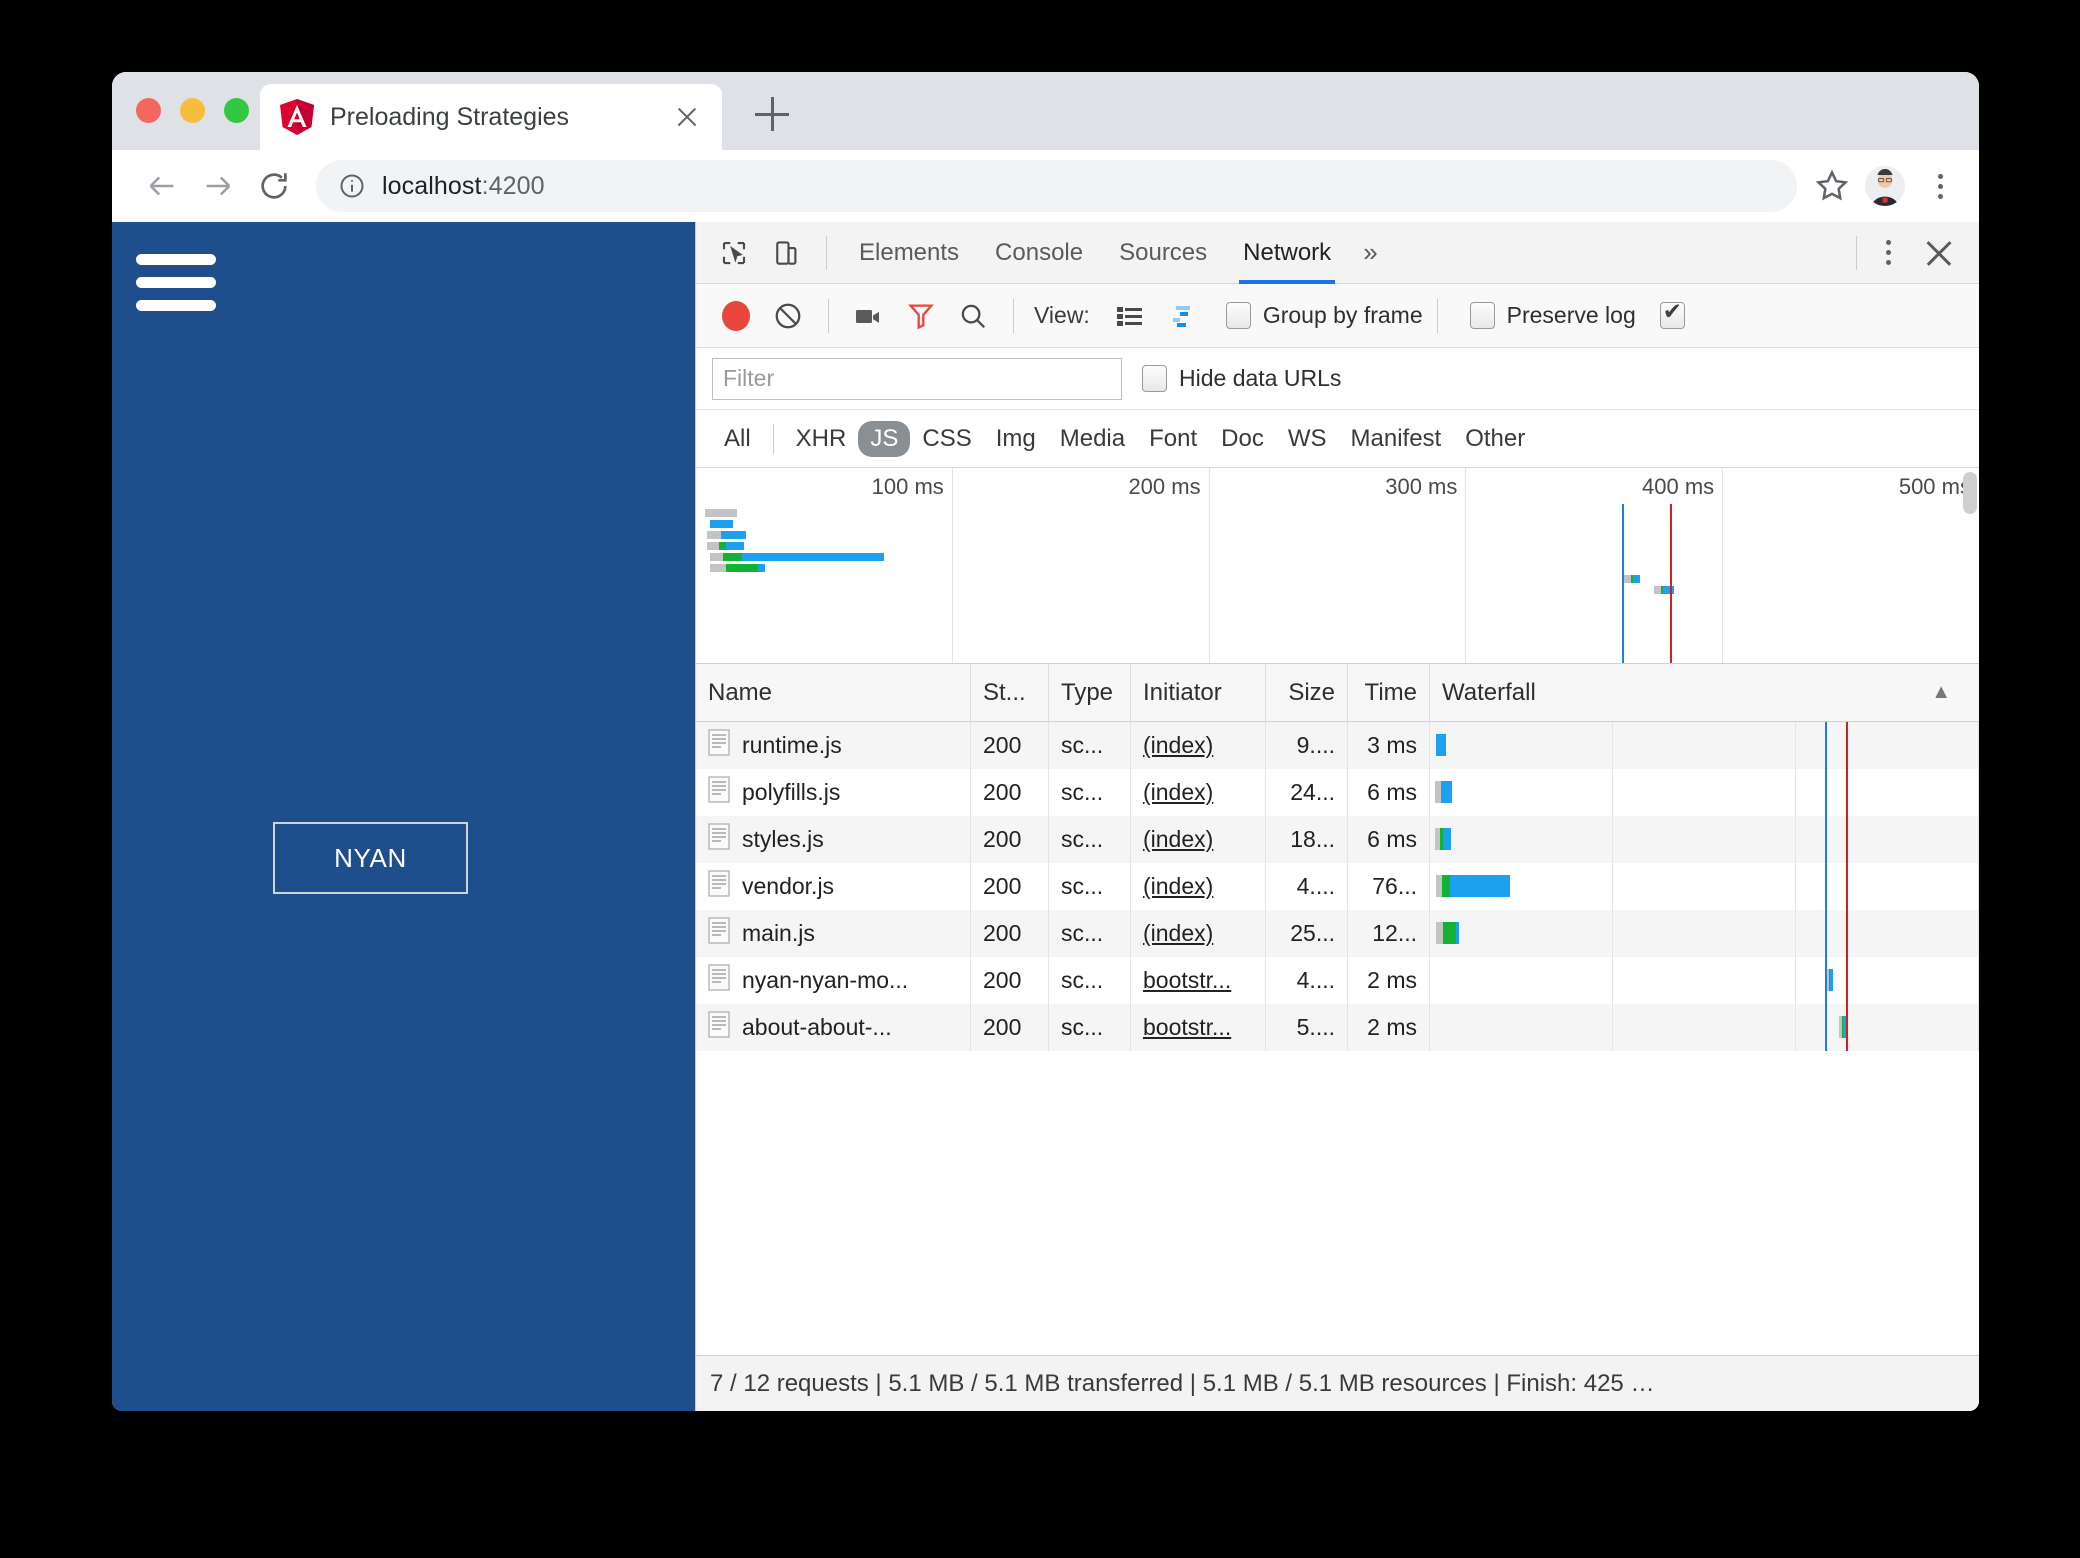  What do you see at coordinates (788, 316) in the screenshot?
I see `clear-icon` at bounding box center [788, 316].